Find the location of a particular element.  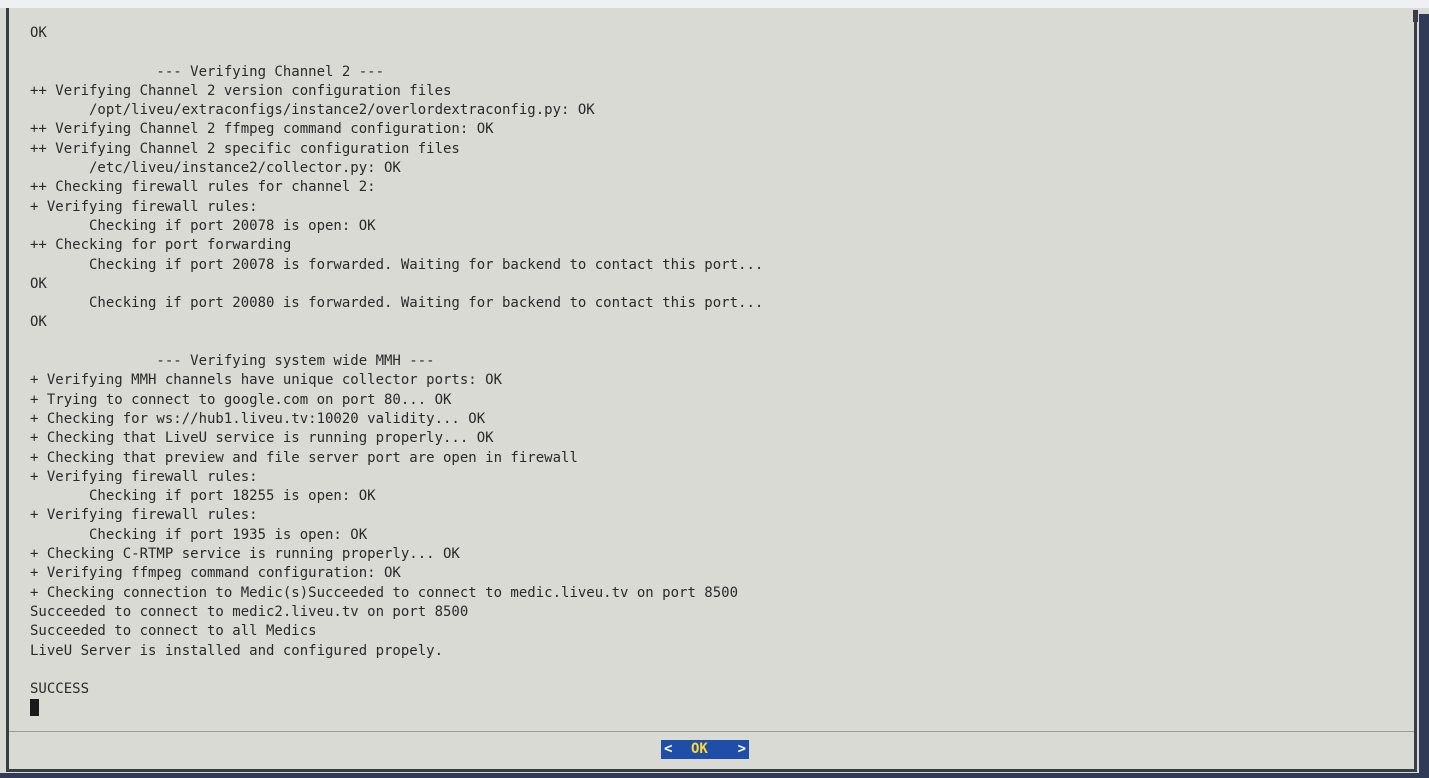

dialog-left-border is located at coordinates (7, 389).